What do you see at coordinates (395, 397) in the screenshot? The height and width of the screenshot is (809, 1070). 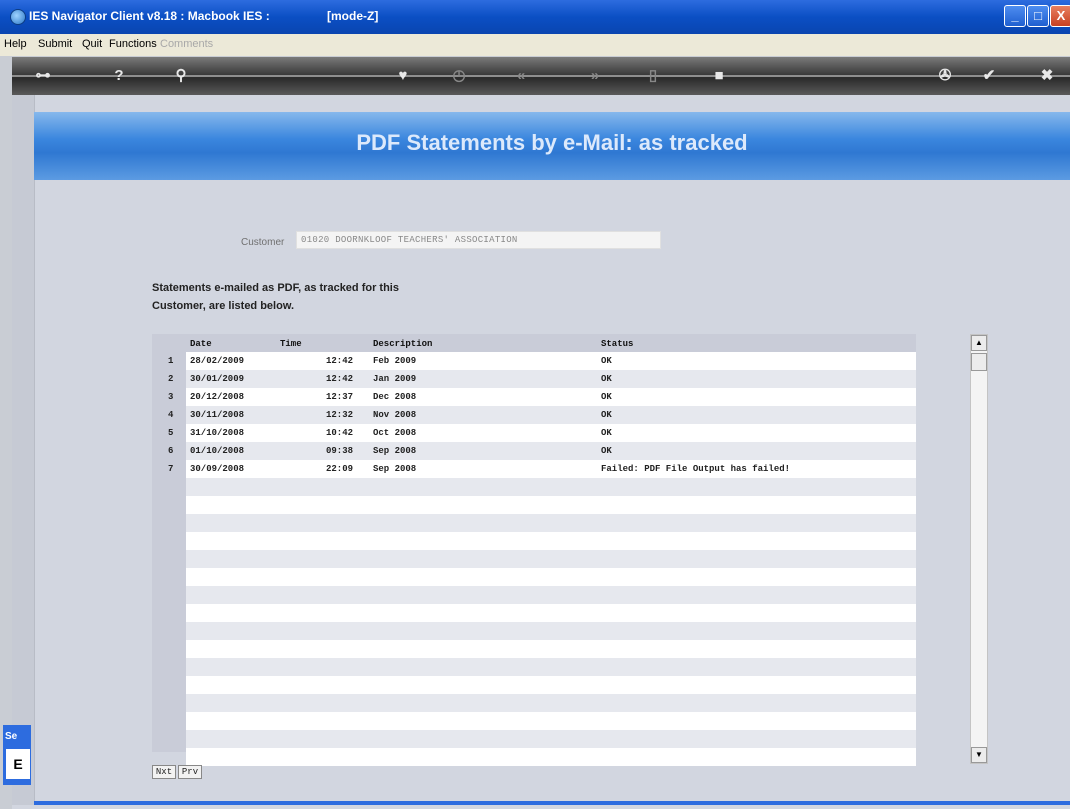 I see `row-description: Dec 2008` at bounding box center [395, 397].